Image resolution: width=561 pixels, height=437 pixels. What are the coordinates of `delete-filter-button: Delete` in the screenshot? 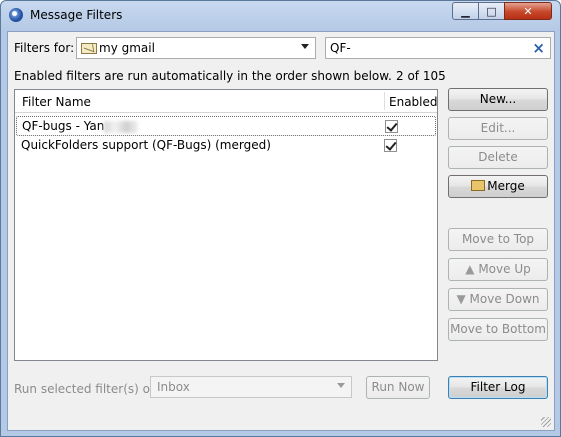 It's located at (498, 157).